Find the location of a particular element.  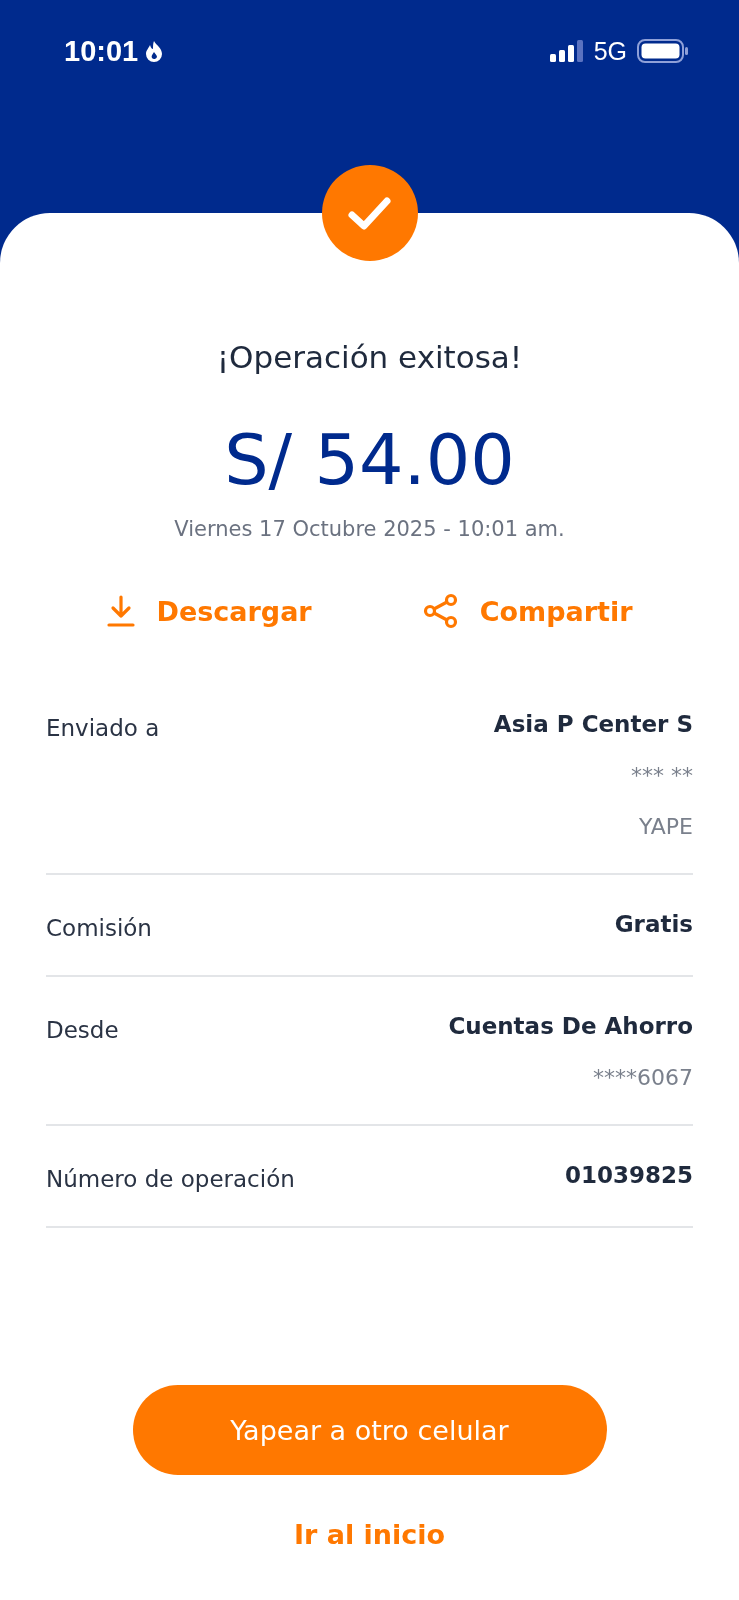

detail-label: Desde is located at coordinates (82, 1030).